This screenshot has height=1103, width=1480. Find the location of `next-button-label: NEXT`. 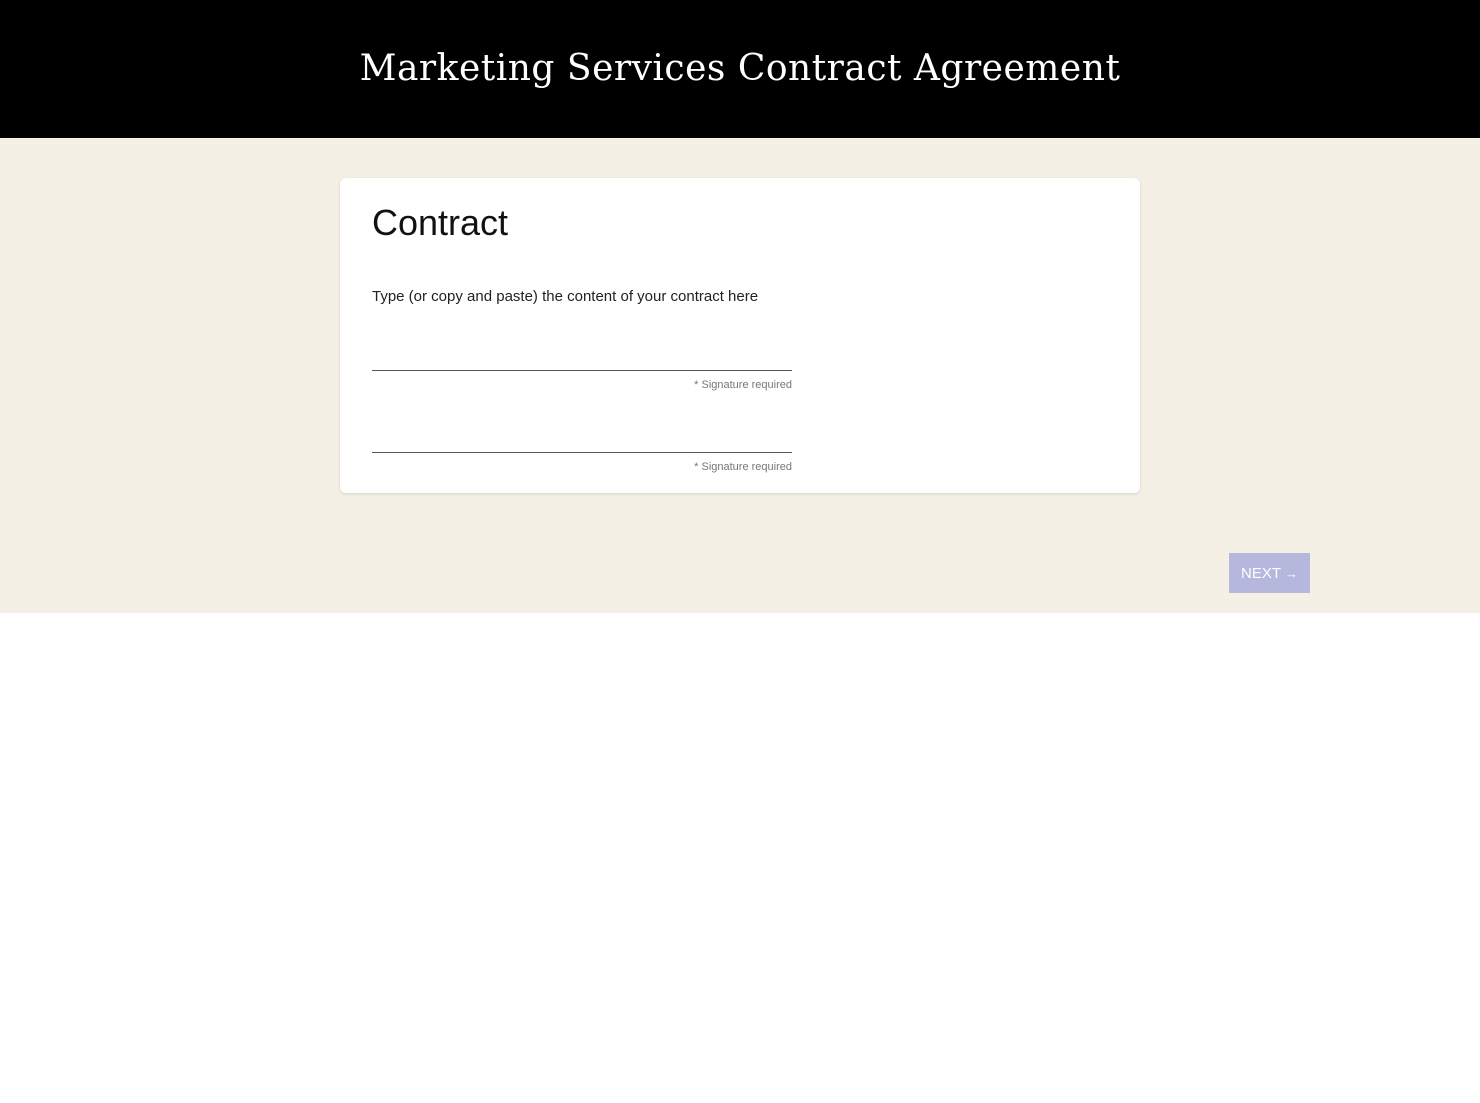

next-button-label: NEXT is located at coordinates (1260, 573).